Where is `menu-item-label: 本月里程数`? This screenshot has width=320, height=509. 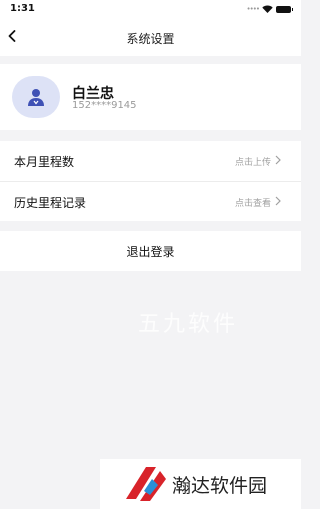 menu-item-label: 本月里程数 is located at coordinates (44, 162).